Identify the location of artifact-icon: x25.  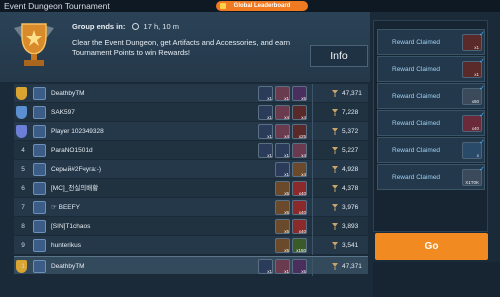
(299, 131).